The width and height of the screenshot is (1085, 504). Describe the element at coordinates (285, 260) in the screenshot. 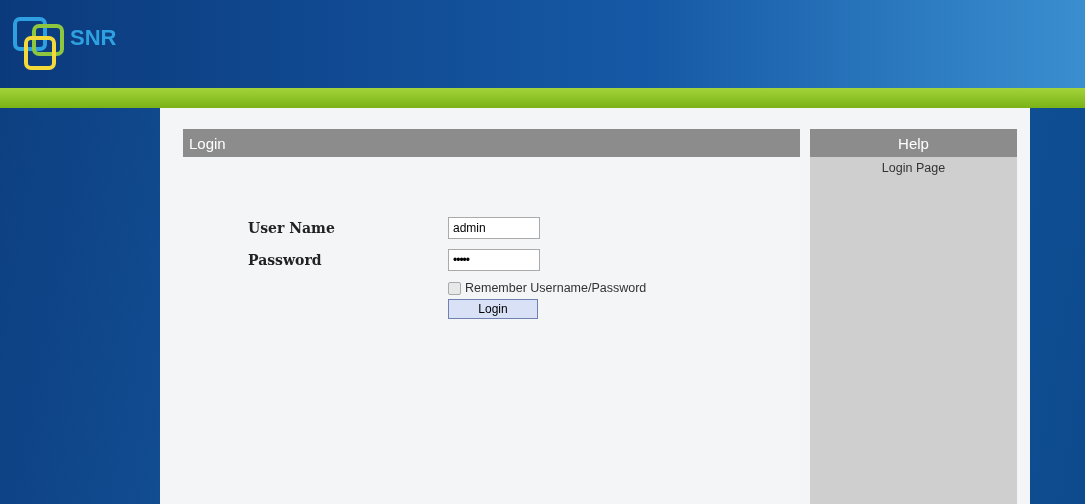

I see `field-label: Password` at that location.